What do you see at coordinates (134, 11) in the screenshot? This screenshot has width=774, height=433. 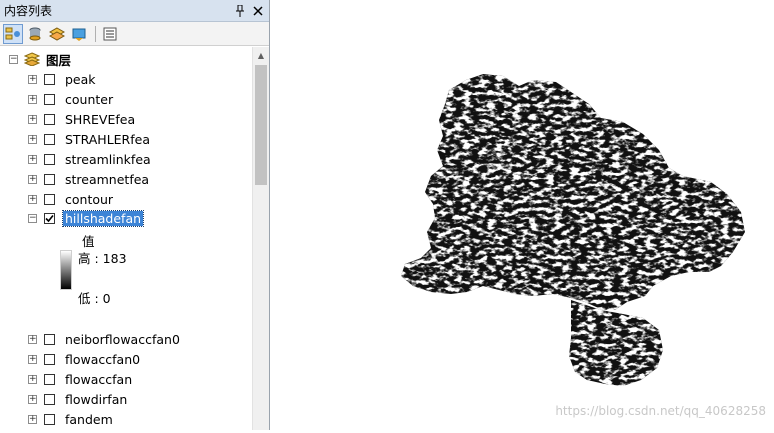 I see `panel-title-bar: 内容列表` at bounding box center [134, 11].